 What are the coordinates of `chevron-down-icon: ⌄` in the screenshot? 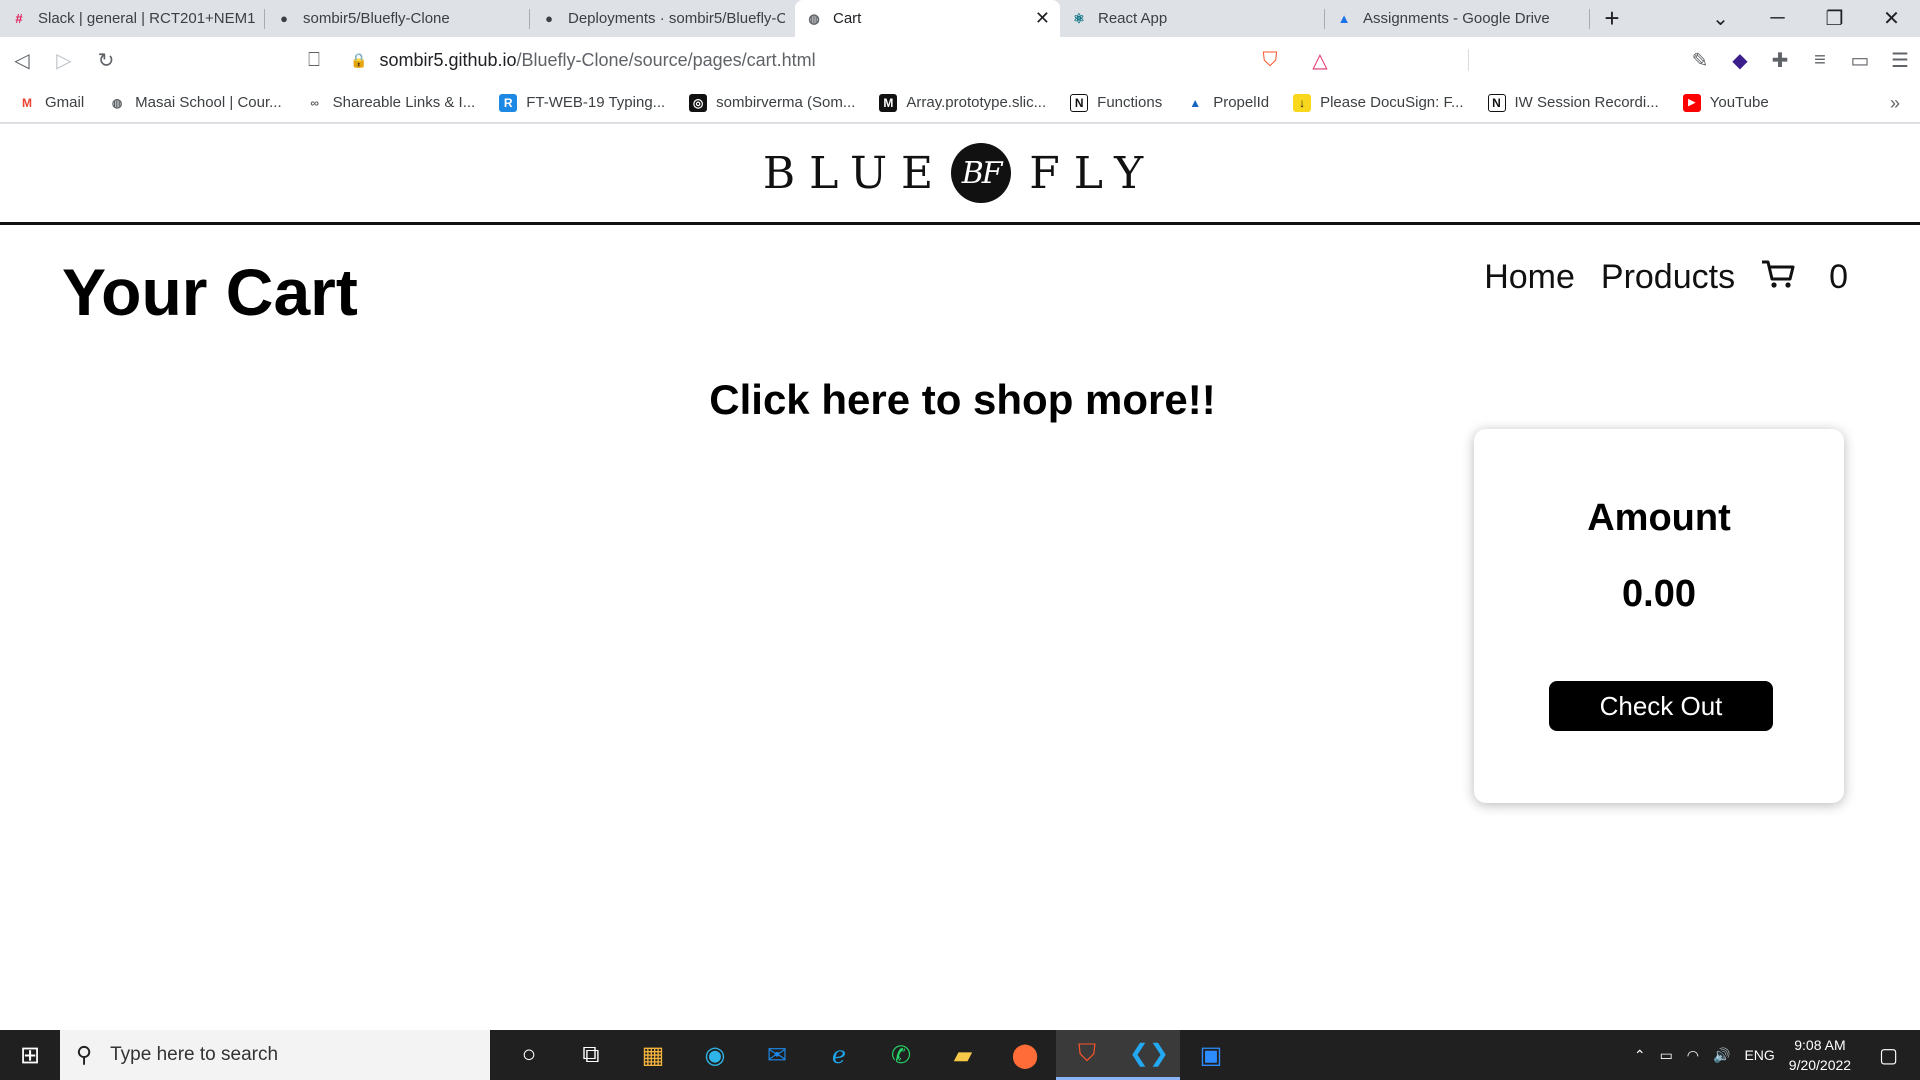 It's located at (1720, 18).